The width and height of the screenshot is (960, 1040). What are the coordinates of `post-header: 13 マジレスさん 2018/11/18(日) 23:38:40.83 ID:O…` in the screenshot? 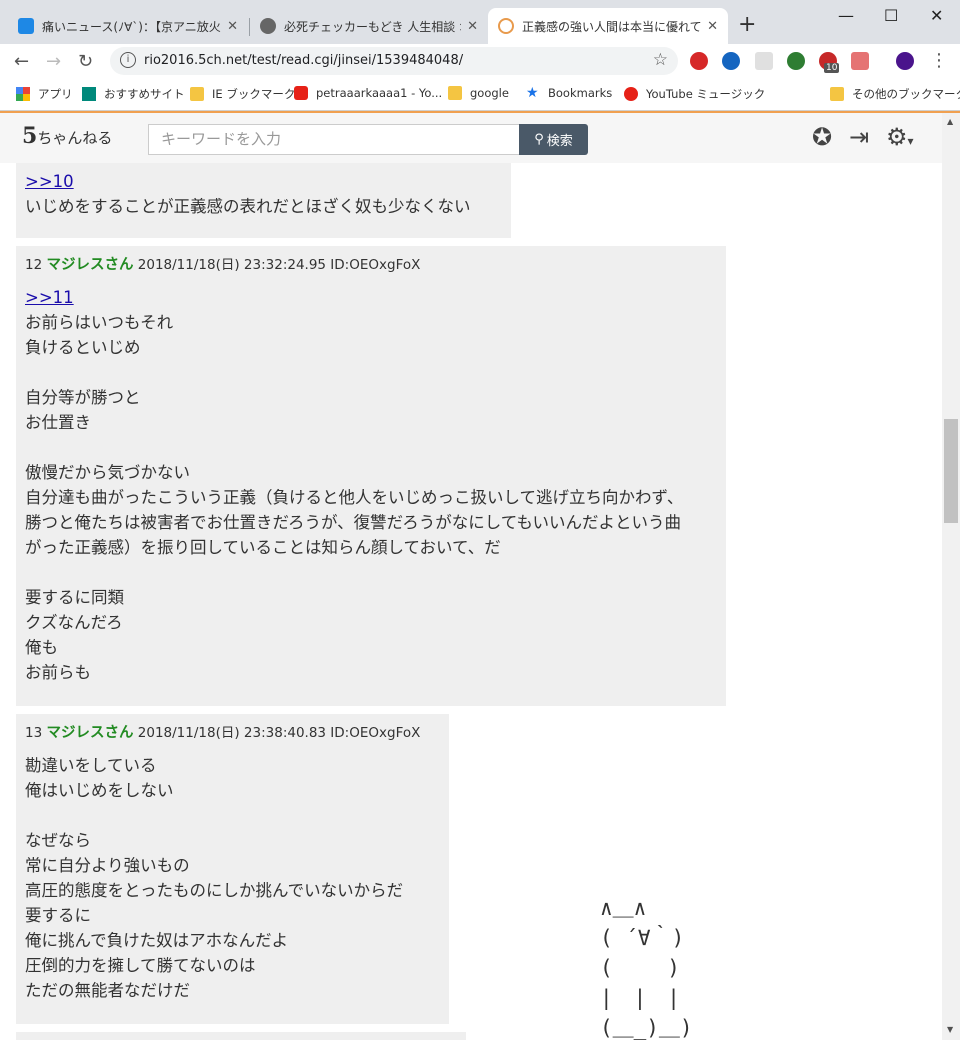 It's located at (232, 733).